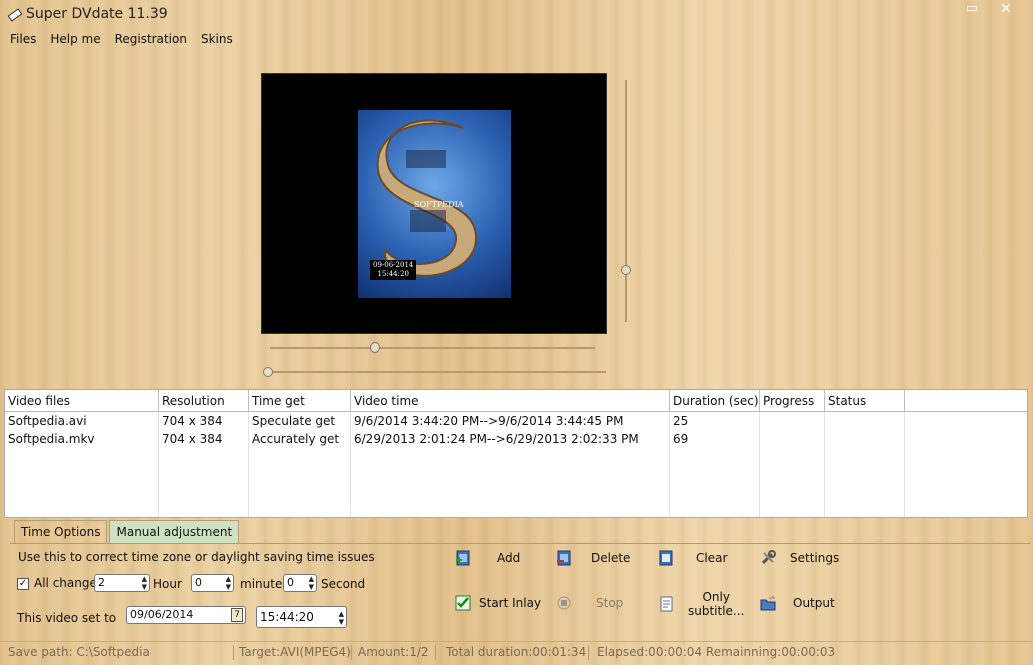  Describe the element at coordinates (610, 603) in the screenshot. I see `stop-label: Stop` at that location.